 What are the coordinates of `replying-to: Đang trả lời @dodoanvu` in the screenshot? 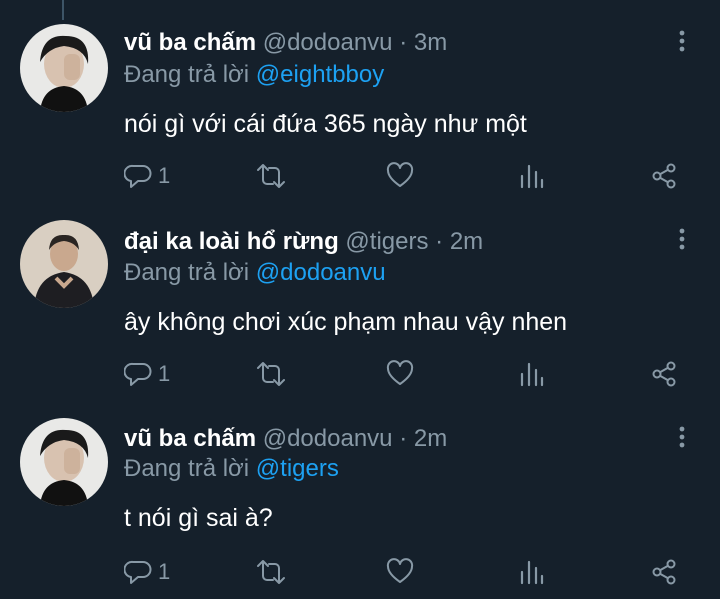 It's located at (255, 273).